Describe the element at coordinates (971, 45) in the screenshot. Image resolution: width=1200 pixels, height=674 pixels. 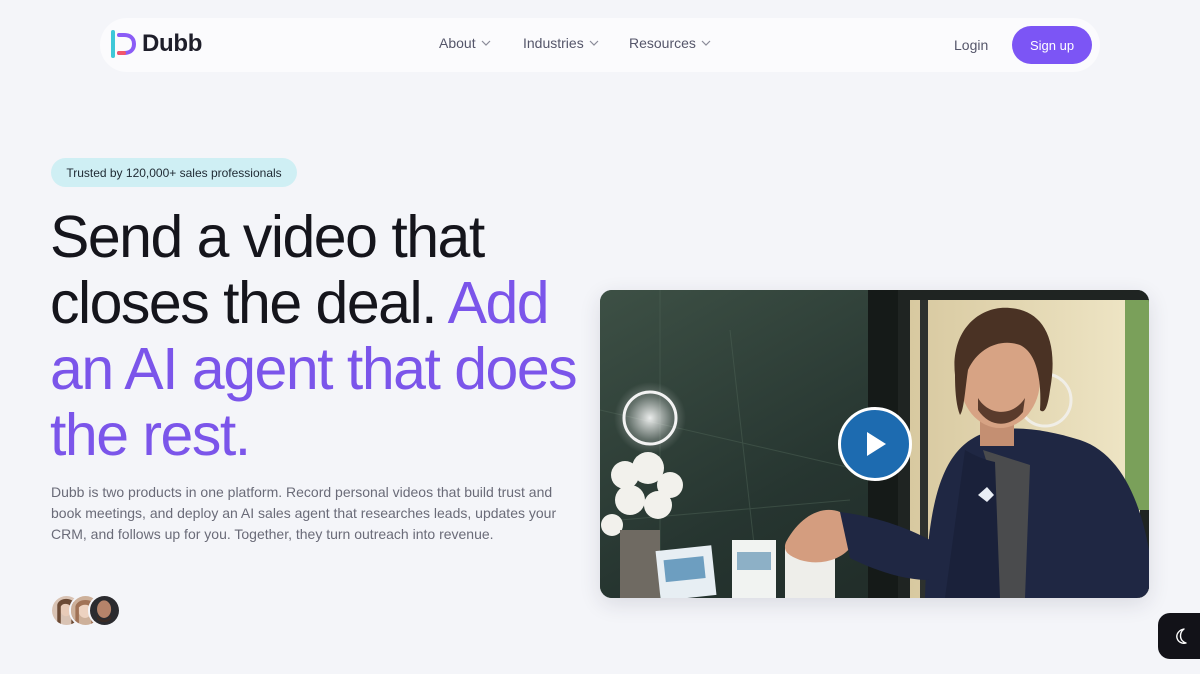
I see `login-link: Login` at that location.